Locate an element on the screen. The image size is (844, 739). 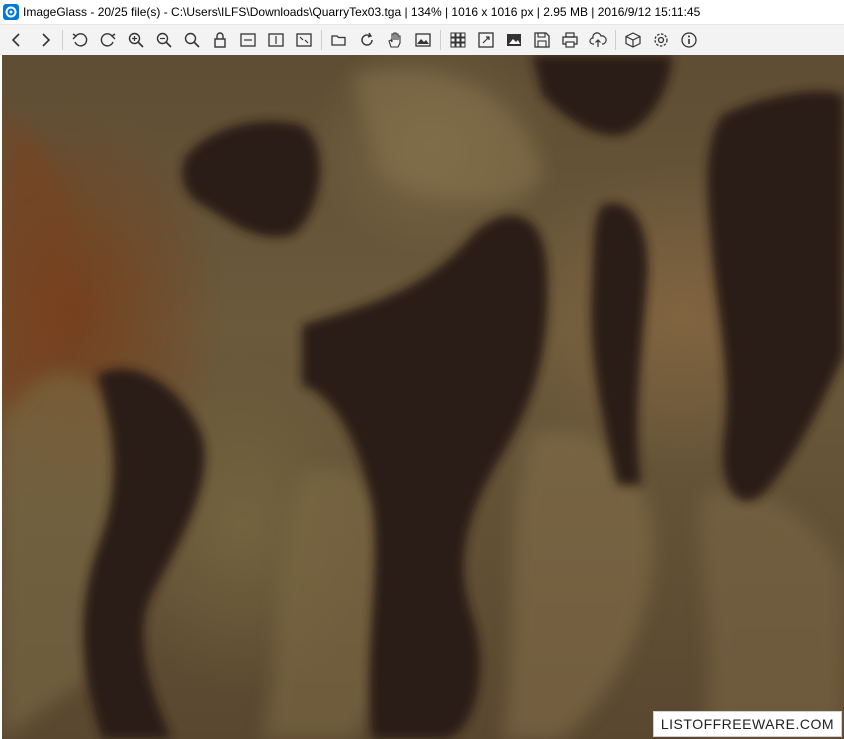
save-button is located at coordinates (542, 40).